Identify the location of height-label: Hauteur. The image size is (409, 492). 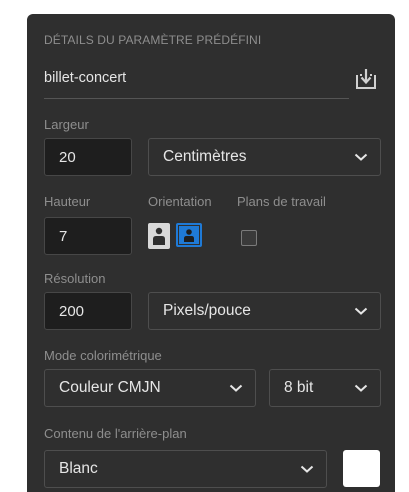
(67, 201).